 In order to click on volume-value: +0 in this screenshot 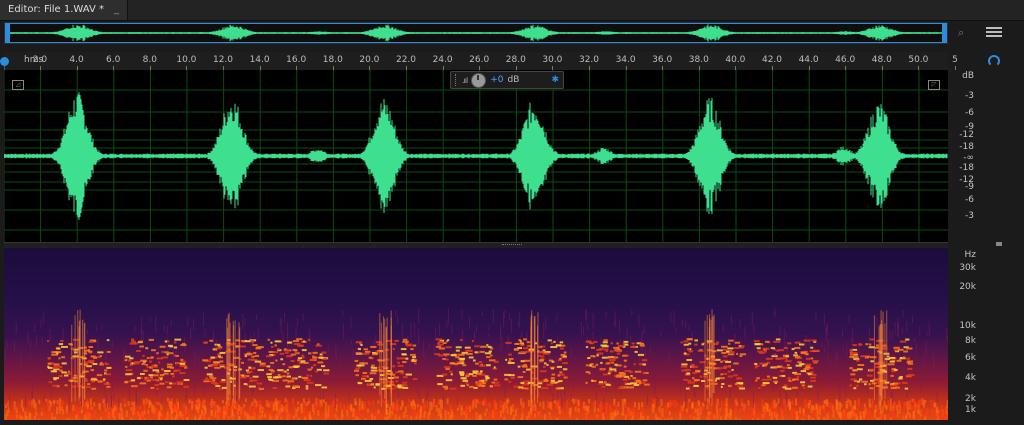, I will do `click(496, 80)`.